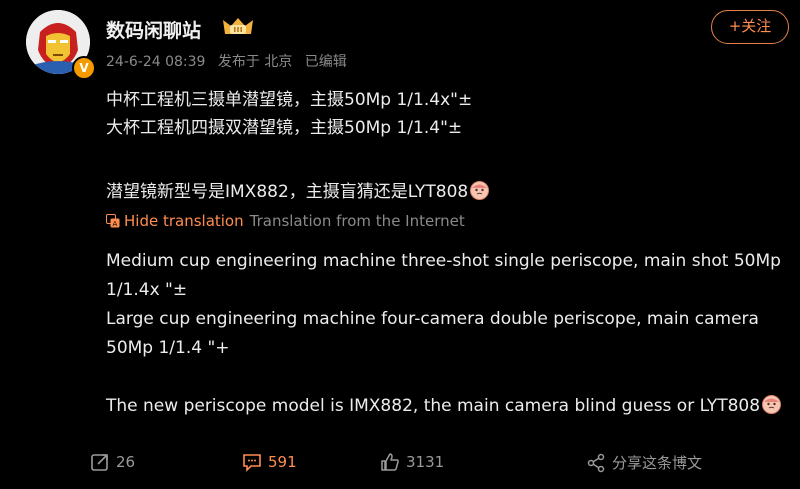 The width and height of the screenshot is (800, 489). I want to click on content-line-3-row: 潜望镜新型号是IMX882，主摄盲猜还是LYT808, so click(446, 192).